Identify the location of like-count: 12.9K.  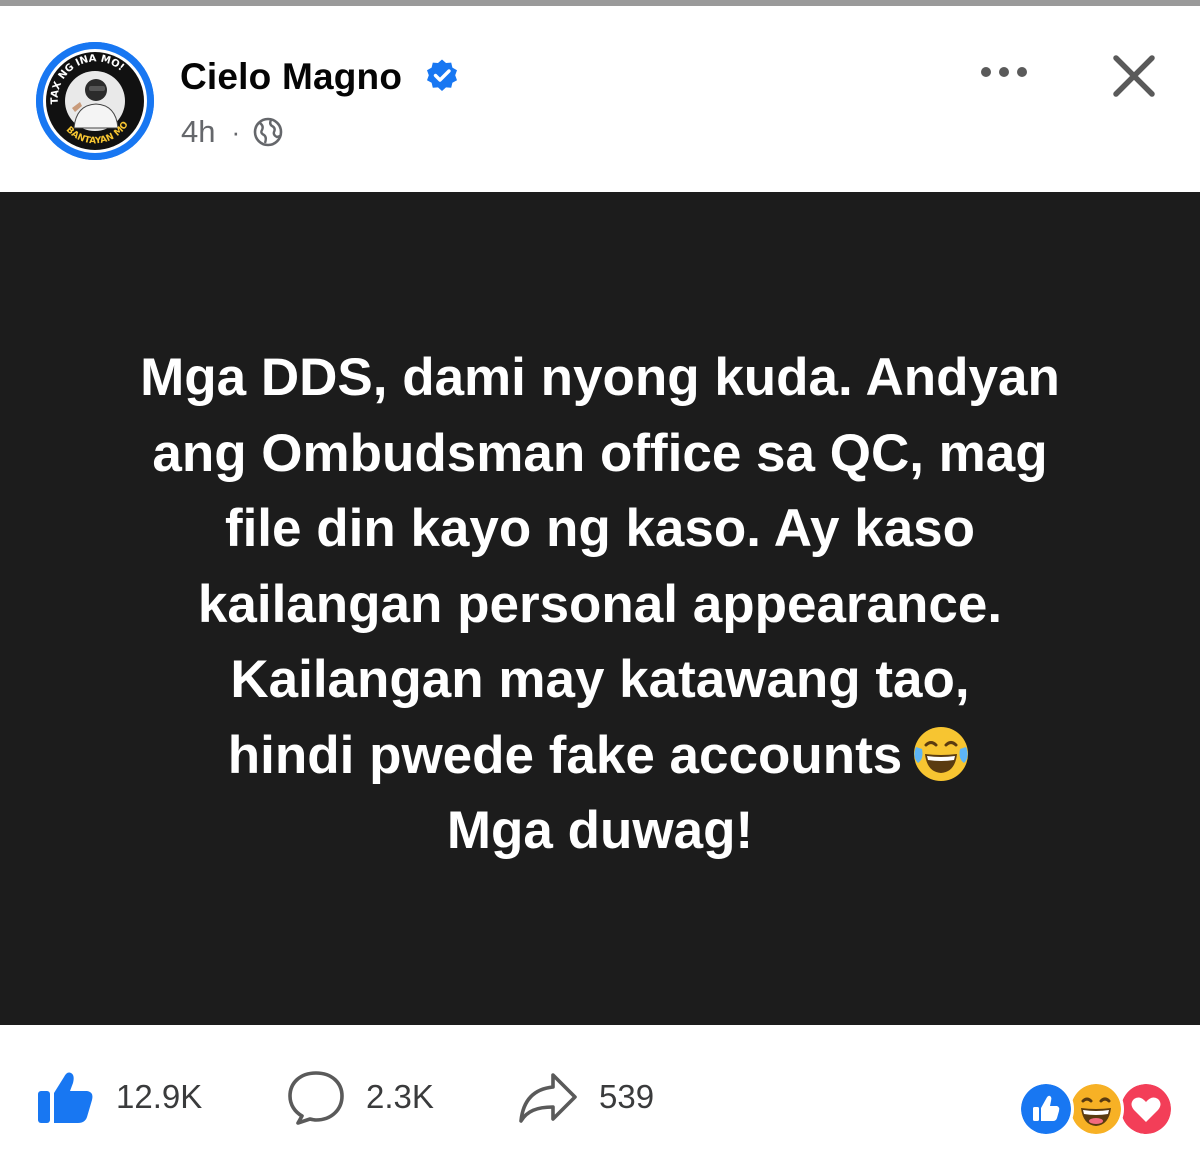
(159, 1096).